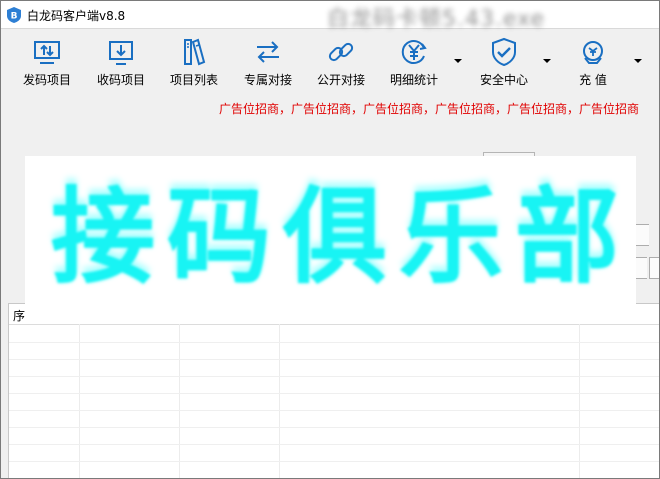 The height and width of the screenshot is (479, 660). I want to click on recharge-button: 充 值, so click(593, 62).